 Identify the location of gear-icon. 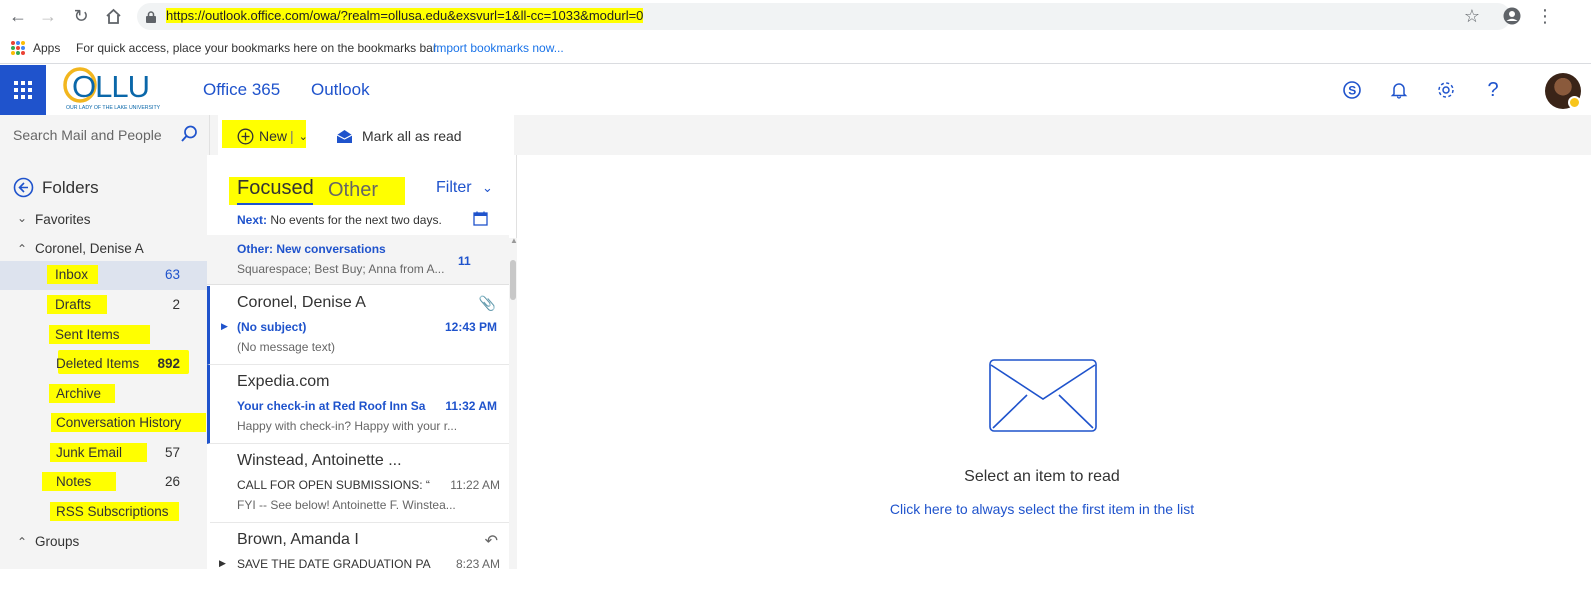
(1446, 90).